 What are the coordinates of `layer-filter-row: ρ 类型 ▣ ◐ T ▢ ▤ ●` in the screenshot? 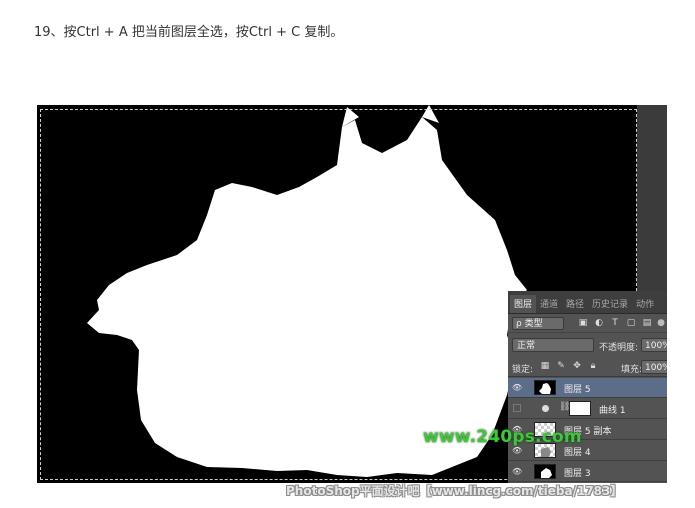 It's located at (587, 324).